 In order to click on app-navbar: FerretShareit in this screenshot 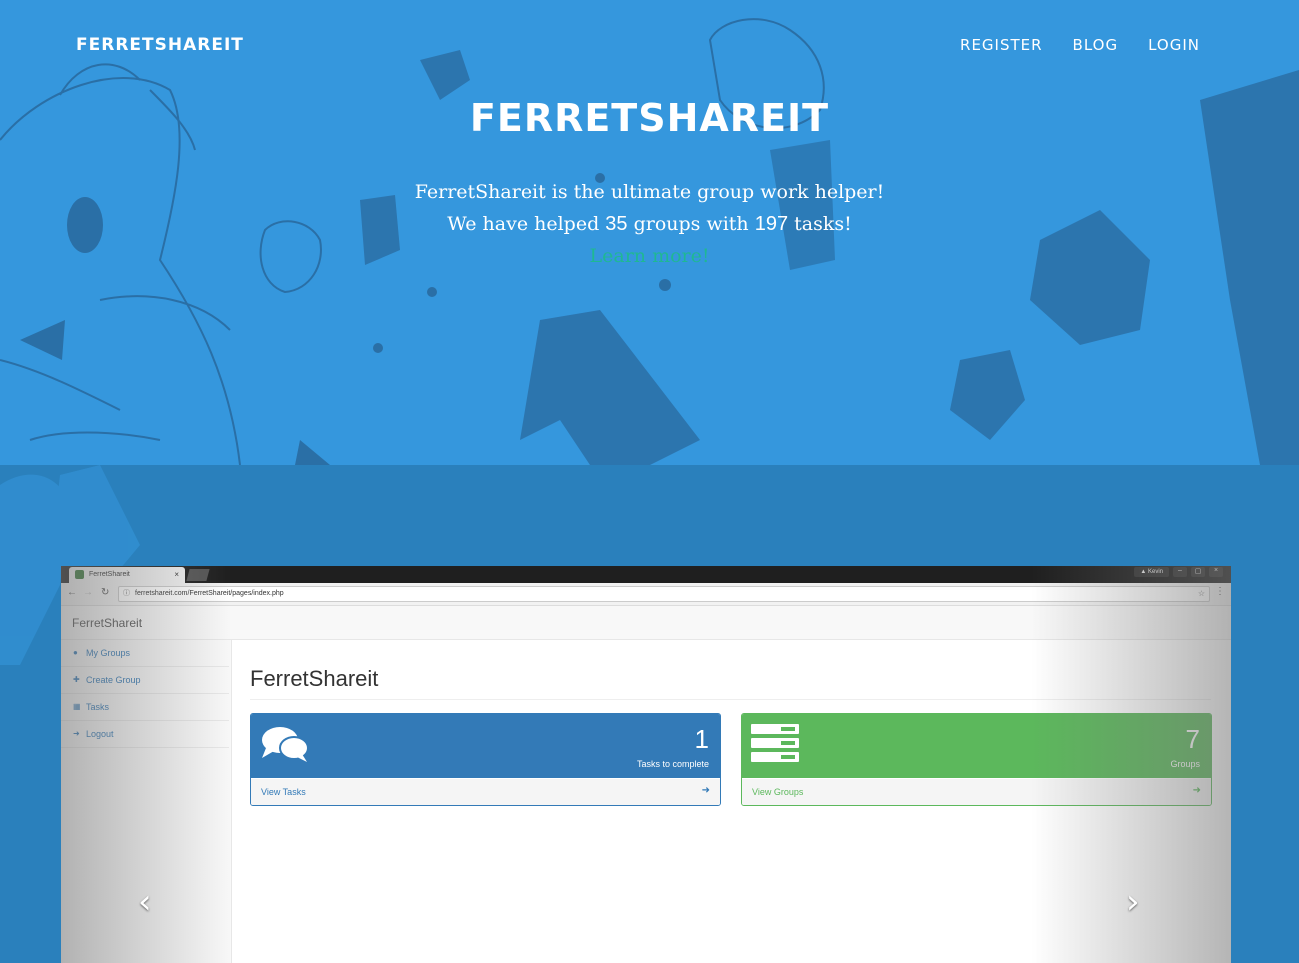, I will do `click(646, 623)`.